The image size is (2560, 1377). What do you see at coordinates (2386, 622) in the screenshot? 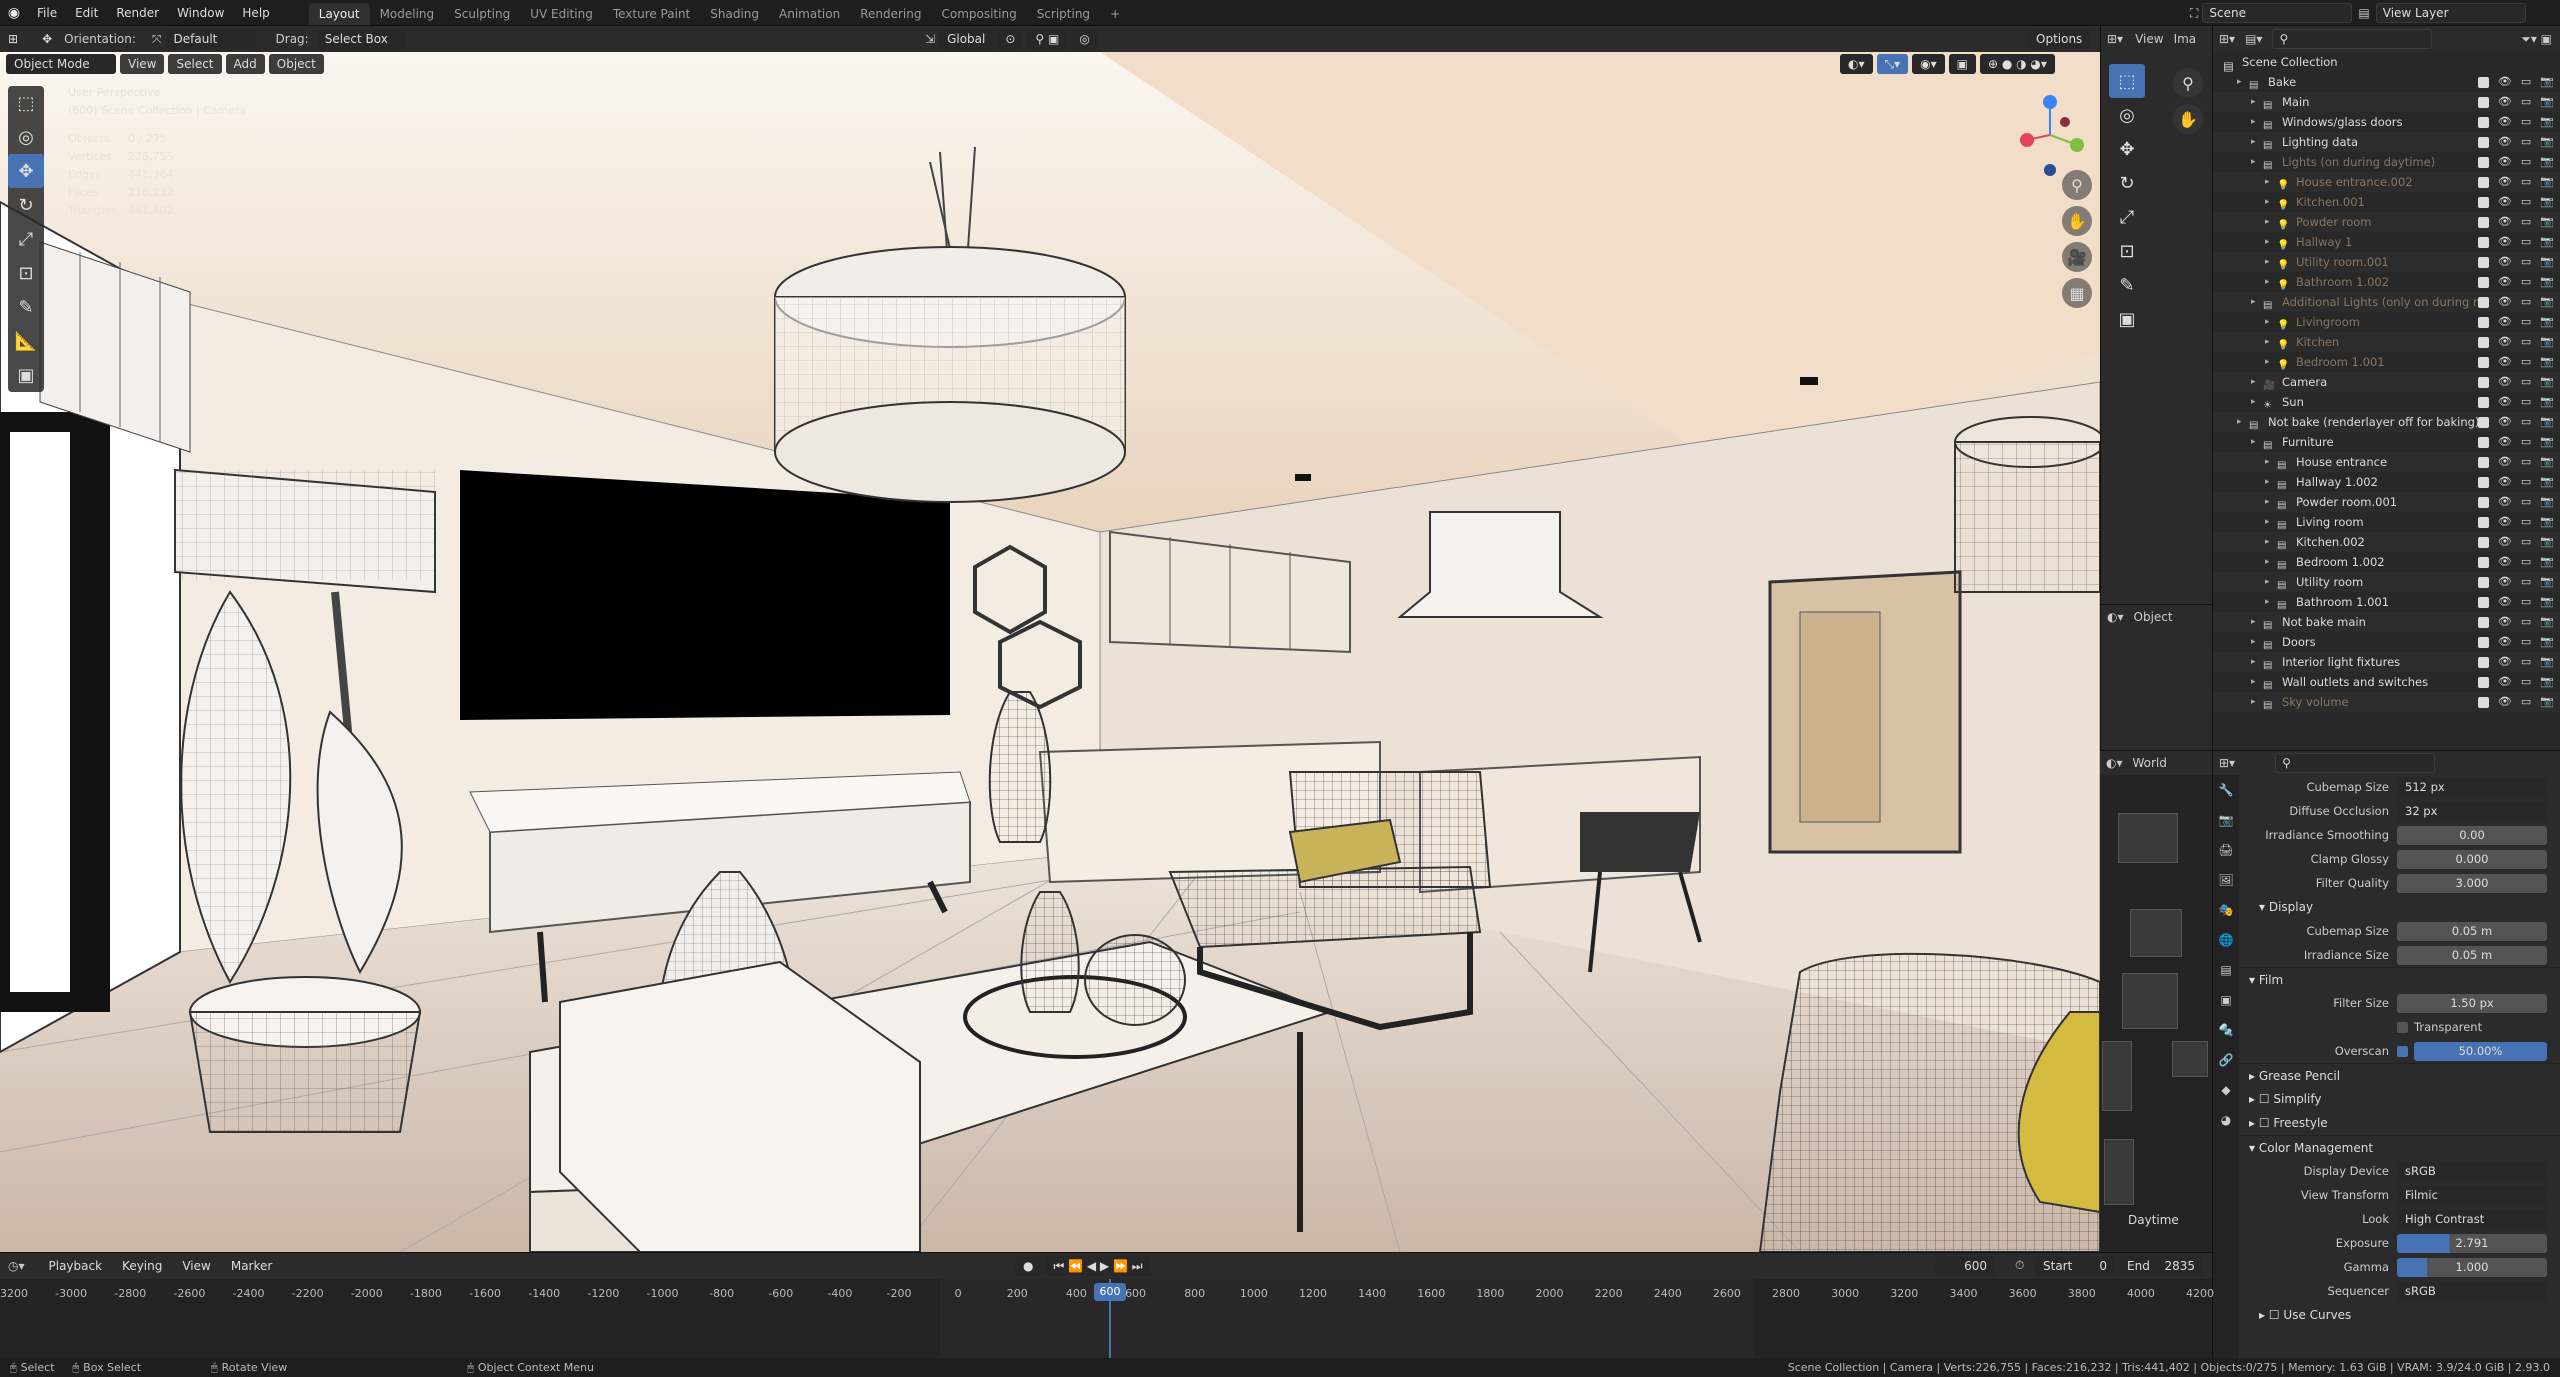
I see `outliner-item: ▸ ▤ Not bake main 👁 ▭ 📷` at bounding box center [2386, 622].